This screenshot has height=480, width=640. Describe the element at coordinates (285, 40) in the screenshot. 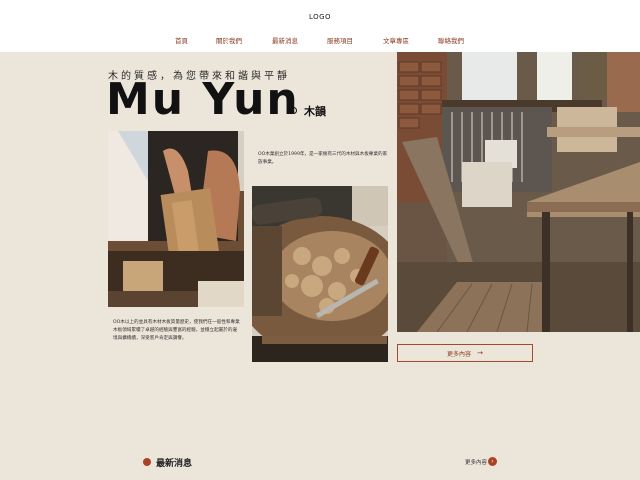

I see `nav-item-news: 最新消息` at that location.